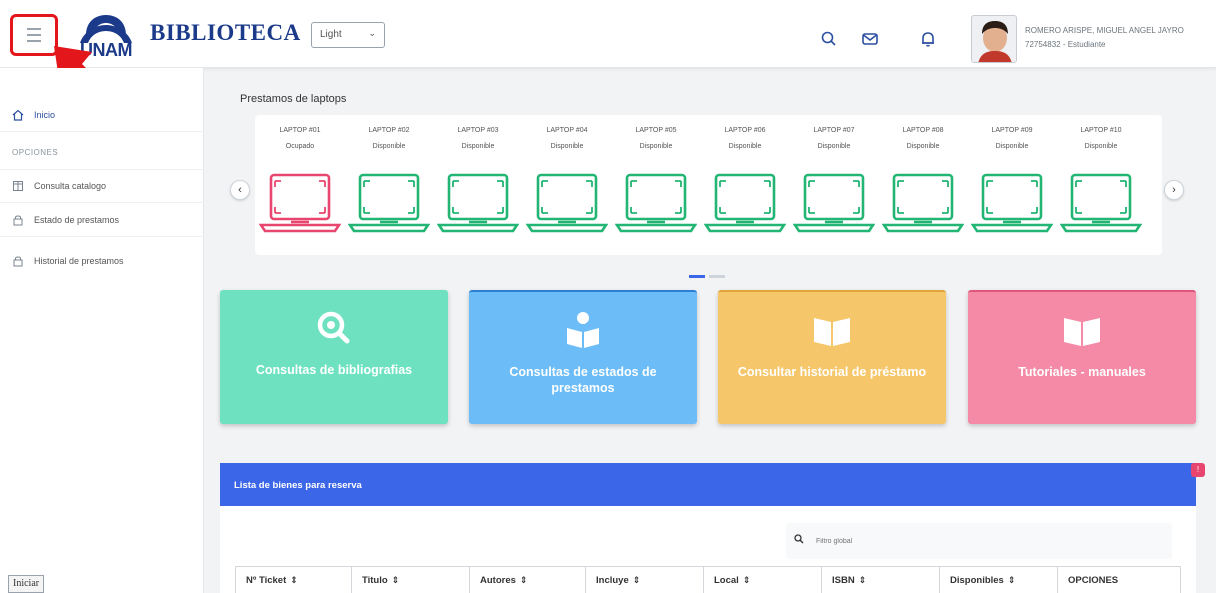 The image size is (1216, 593). I want to click on laptop-item: LAPTOP #01 Ocupado, so click(300, 185).